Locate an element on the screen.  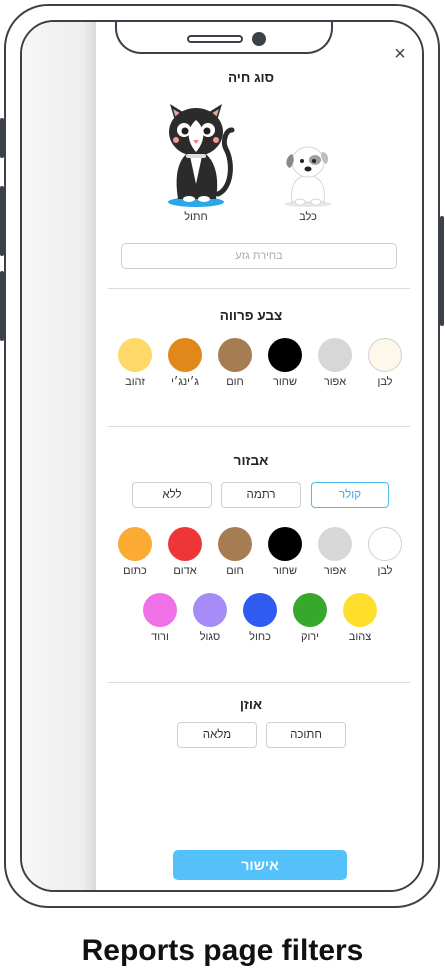
phone-notch is located at coordinates (224, 38).